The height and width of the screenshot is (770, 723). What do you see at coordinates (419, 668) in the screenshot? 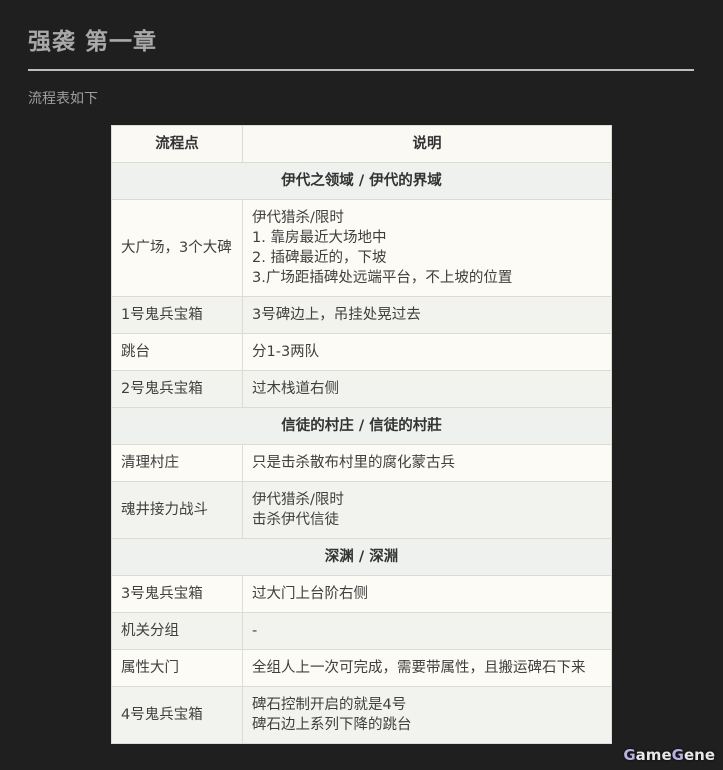
I see `desc-line: 全组人上一次可完成，需要带属性，且搬运碑石下来` at bounding box center [419, 668].